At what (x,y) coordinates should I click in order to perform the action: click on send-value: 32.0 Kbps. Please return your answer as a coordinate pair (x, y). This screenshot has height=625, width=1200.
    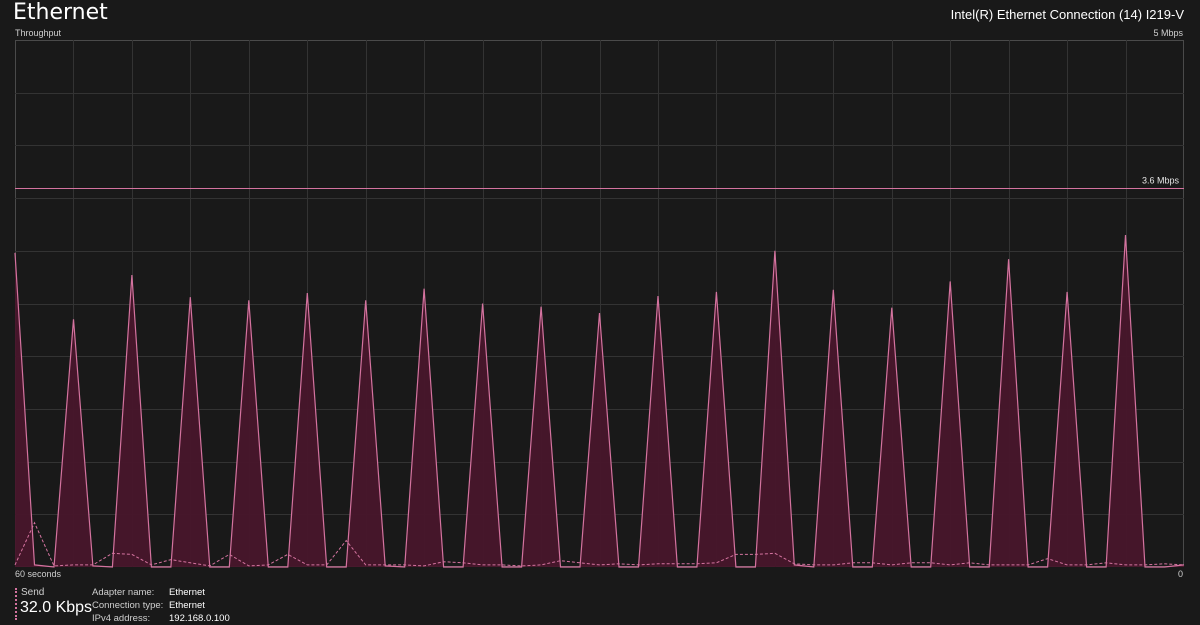
    Looking at the image, I should click on (56, 607).